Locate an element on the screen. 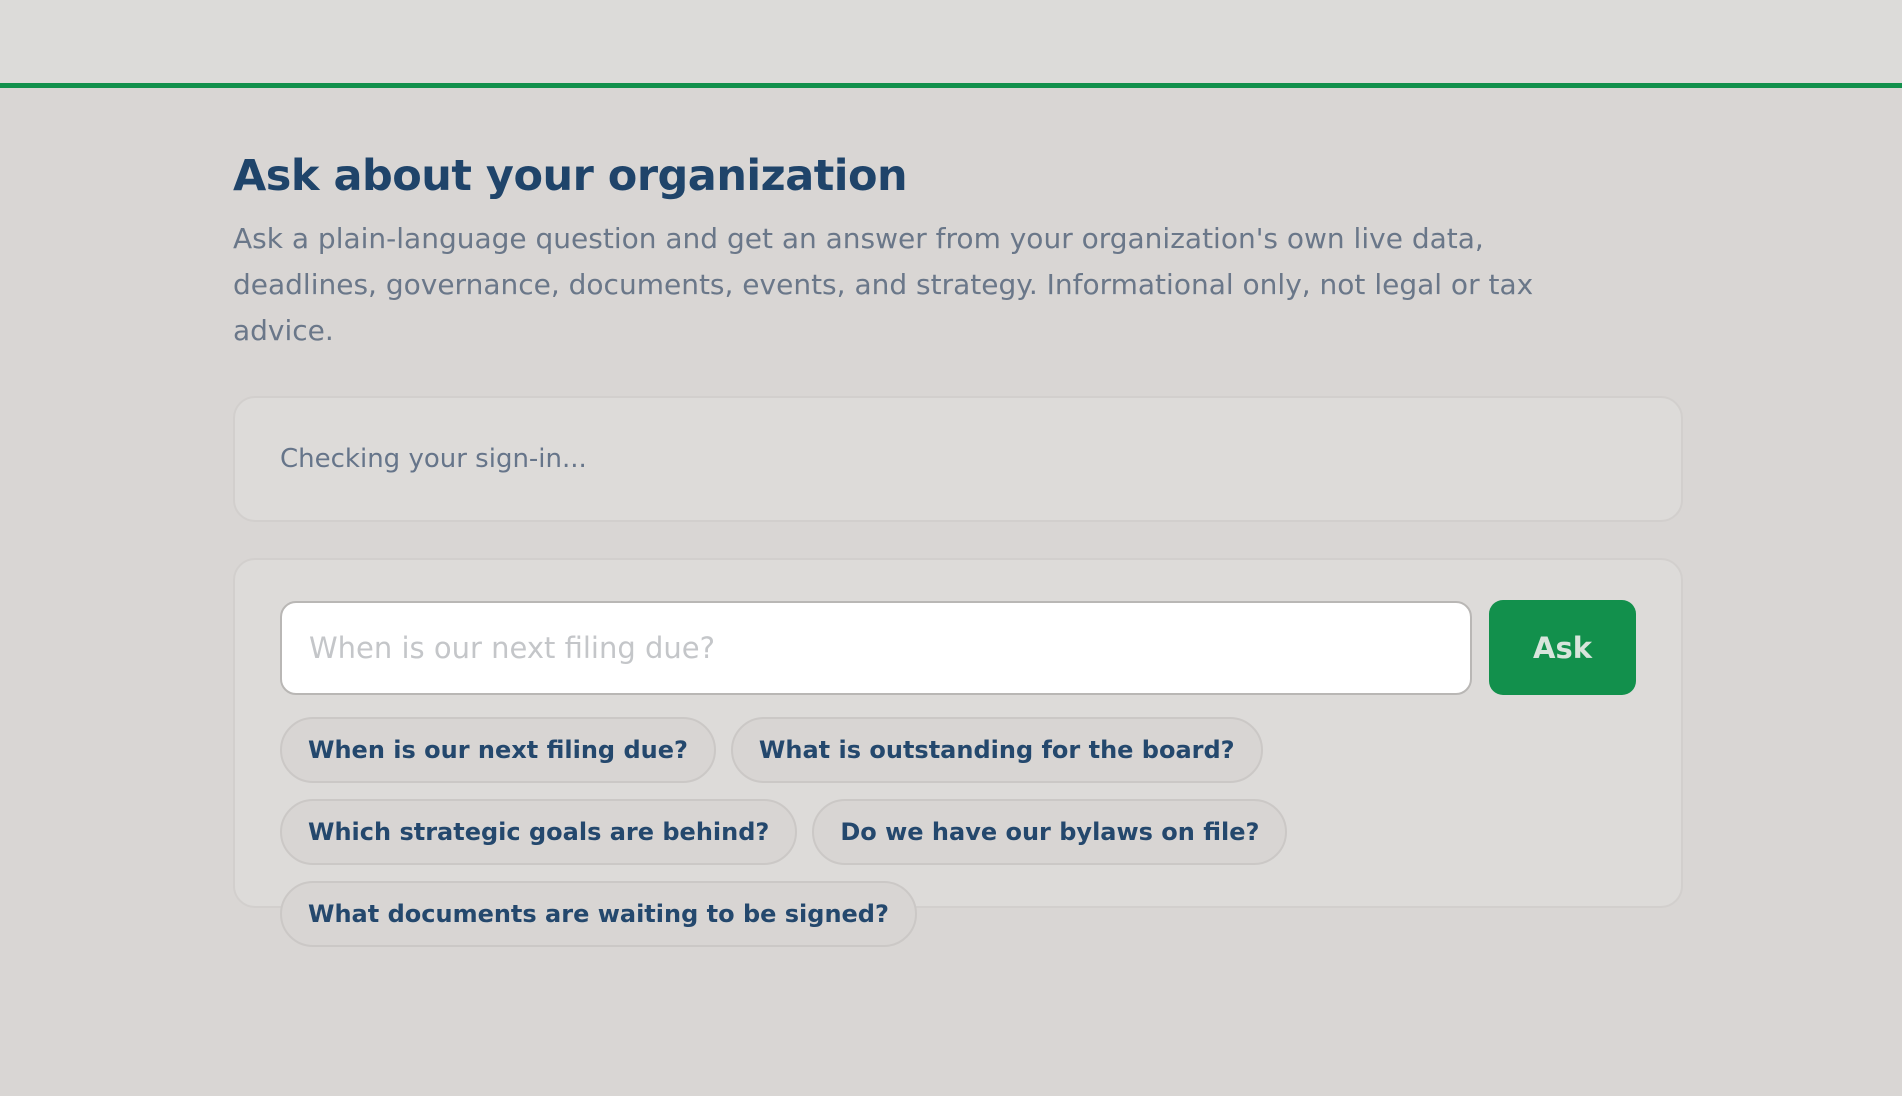 The width and height of the screenshot is (1902, 1096). page-title: Ask about your organization is located at coordinates (570, 176).